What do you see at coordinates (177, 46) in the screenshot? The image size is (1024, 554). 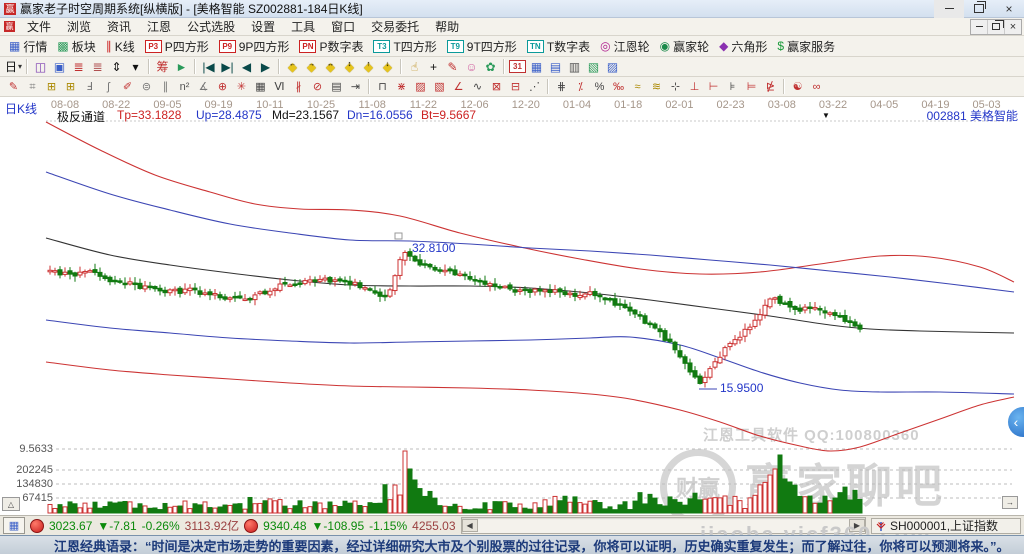 I see `toolbar-p-square-button: P3 P四方形` at bounding box center [177, 46].